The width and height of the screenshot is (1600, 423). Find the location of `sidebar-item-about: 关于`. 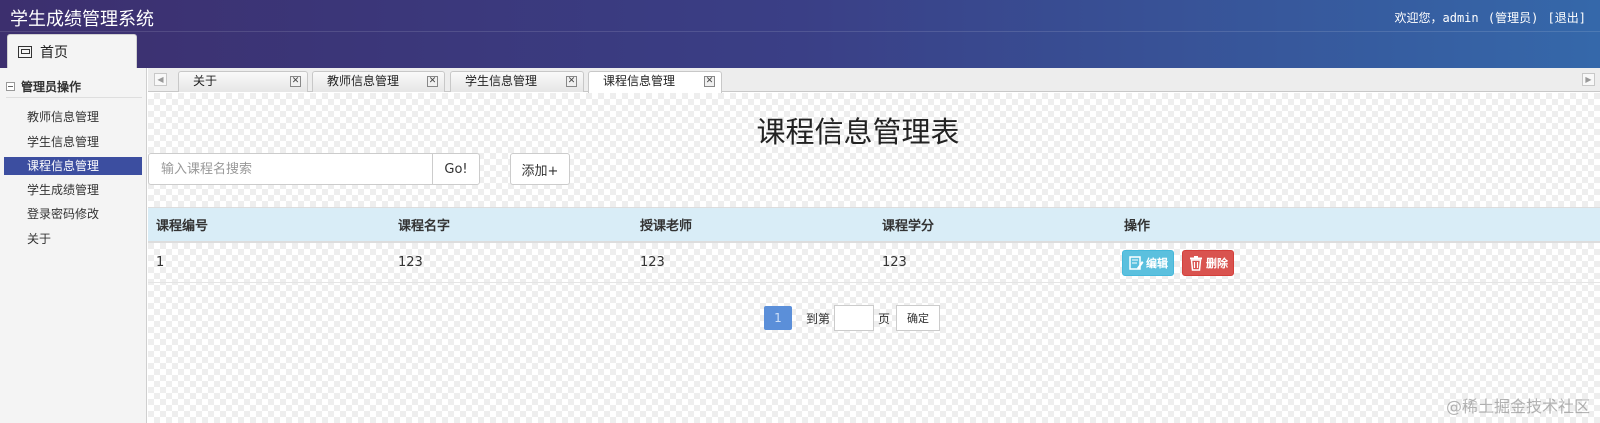

sidebar-item-about: 关于 is located at coordinates (73, 239).